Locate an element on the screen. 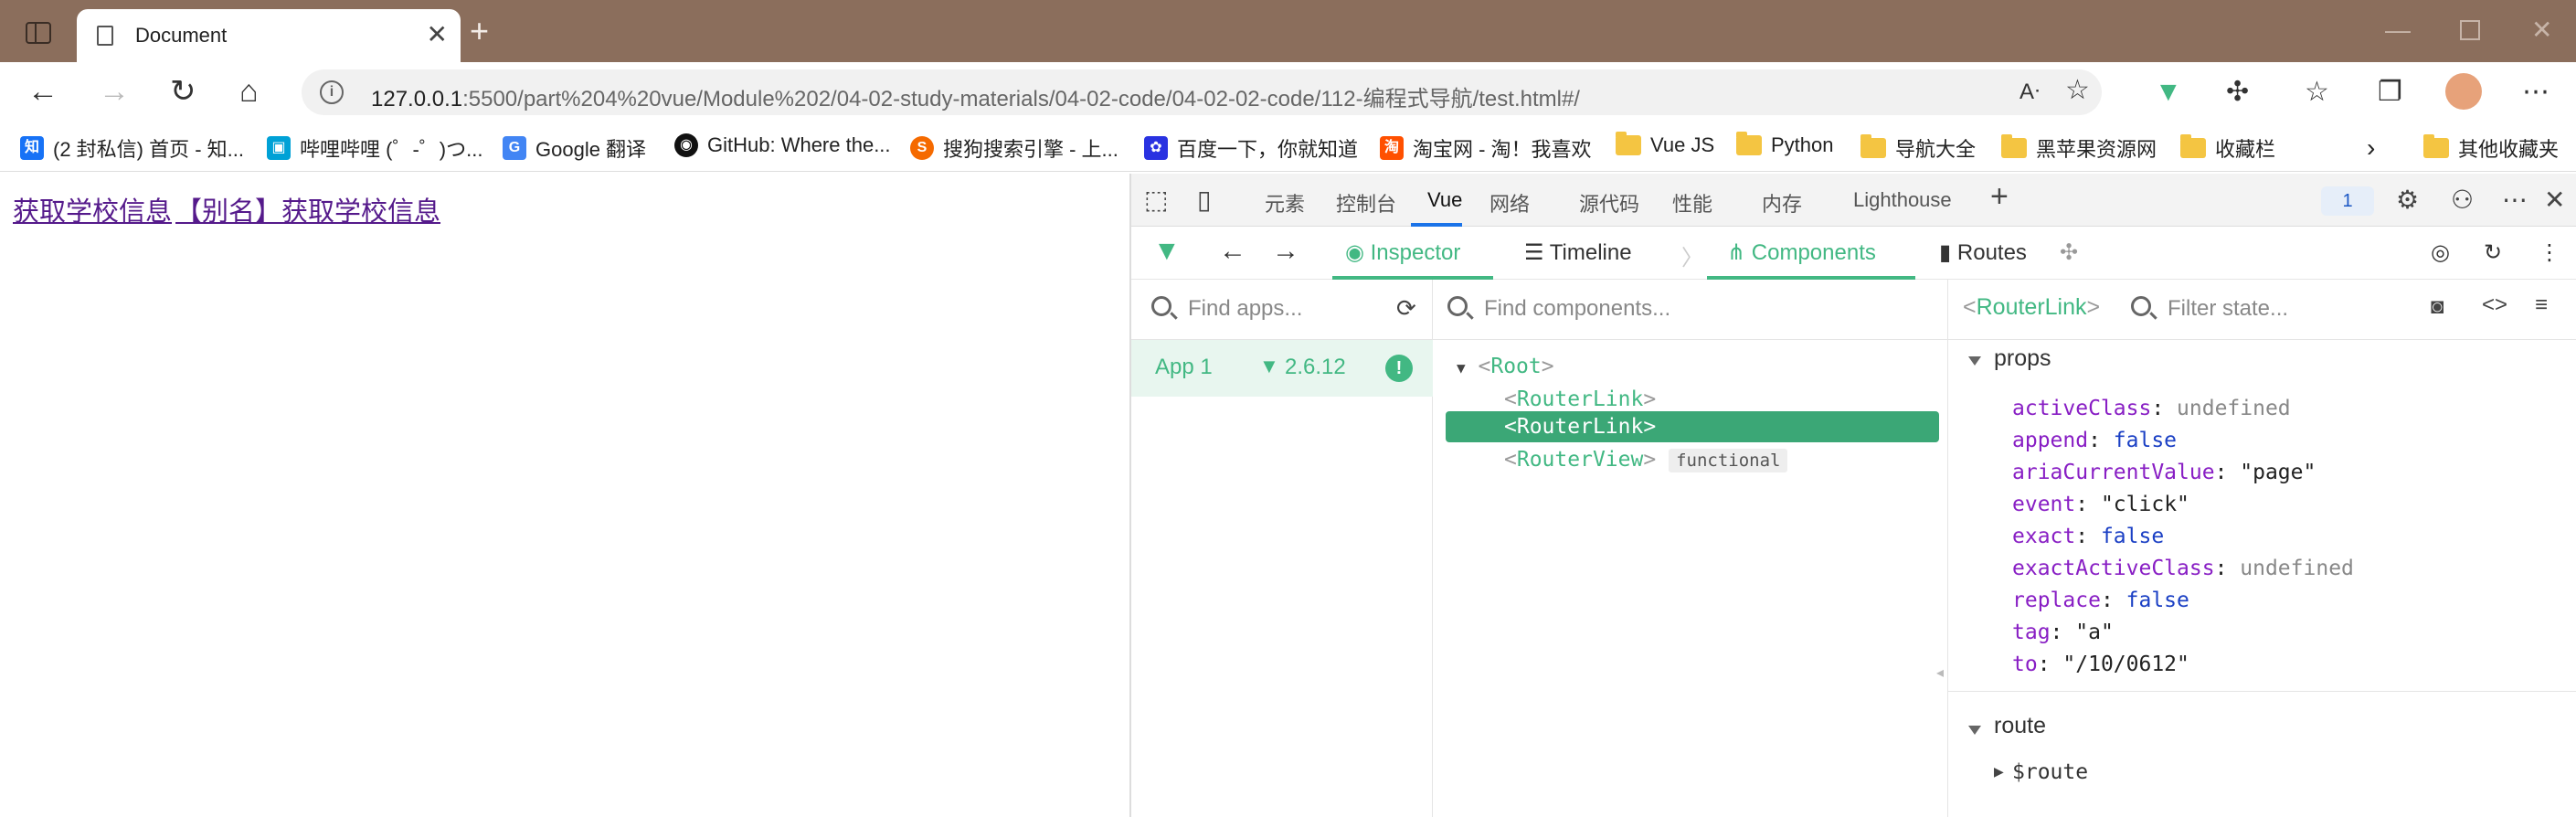 The height and width of the screenshot is (817, 2576). app-name: App 1 is located at coordinates (1184, 367).